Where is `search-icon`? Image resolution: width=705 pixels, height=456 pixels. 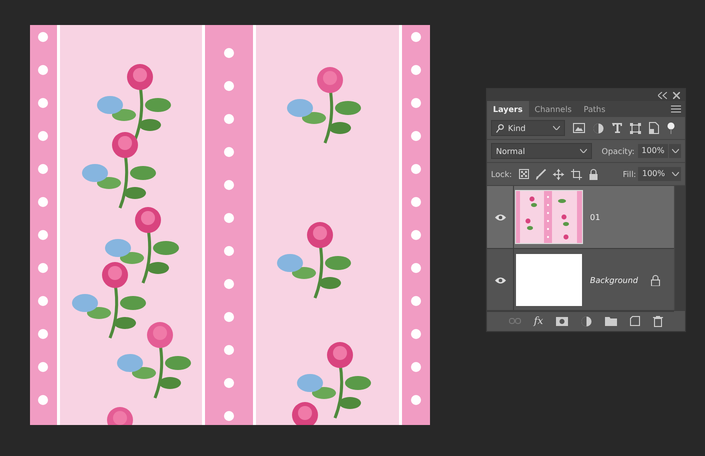
search-icon is located at coordinates (500, 128).